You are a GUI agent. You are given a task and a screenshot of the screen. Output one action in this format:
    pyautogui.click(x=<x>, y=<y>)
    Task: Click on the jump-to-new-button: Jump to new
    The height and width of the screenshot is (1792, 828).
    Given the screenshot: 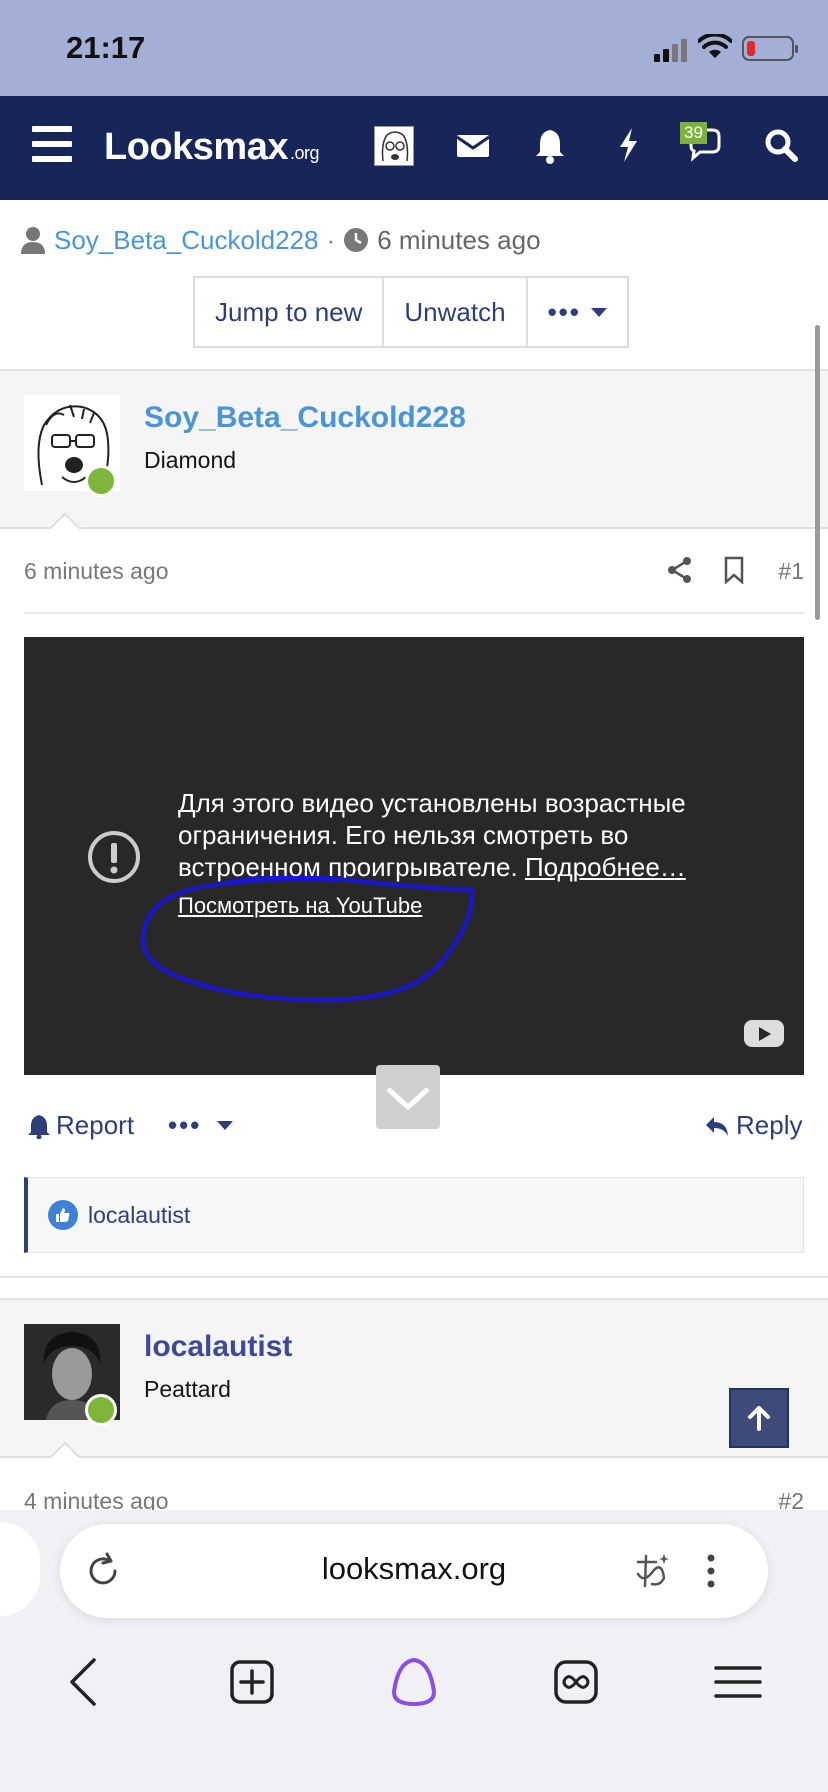 What is the action you would take?
    pyautogui.click(x=289, y=312)
    